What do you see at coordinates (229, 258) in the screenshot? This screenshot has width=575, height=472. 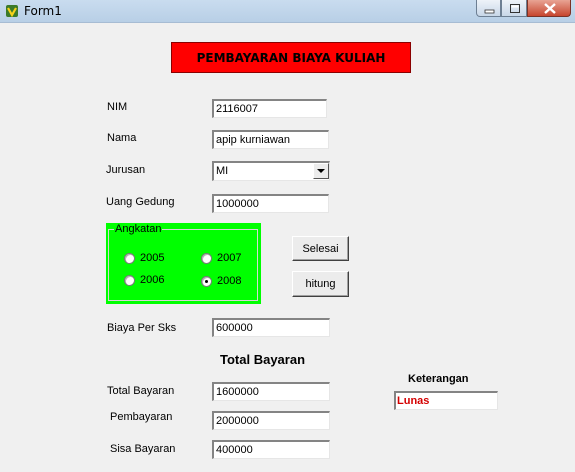 I see `radio-2007-label: 2007` at bounding box center [229, 258].